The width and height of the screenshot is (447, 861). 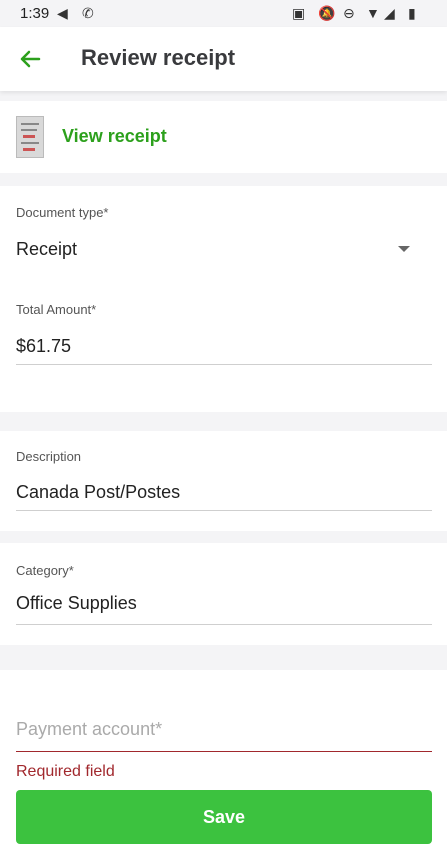 I want to click on category-input: Office Supplies, so click(x=76, y=603).